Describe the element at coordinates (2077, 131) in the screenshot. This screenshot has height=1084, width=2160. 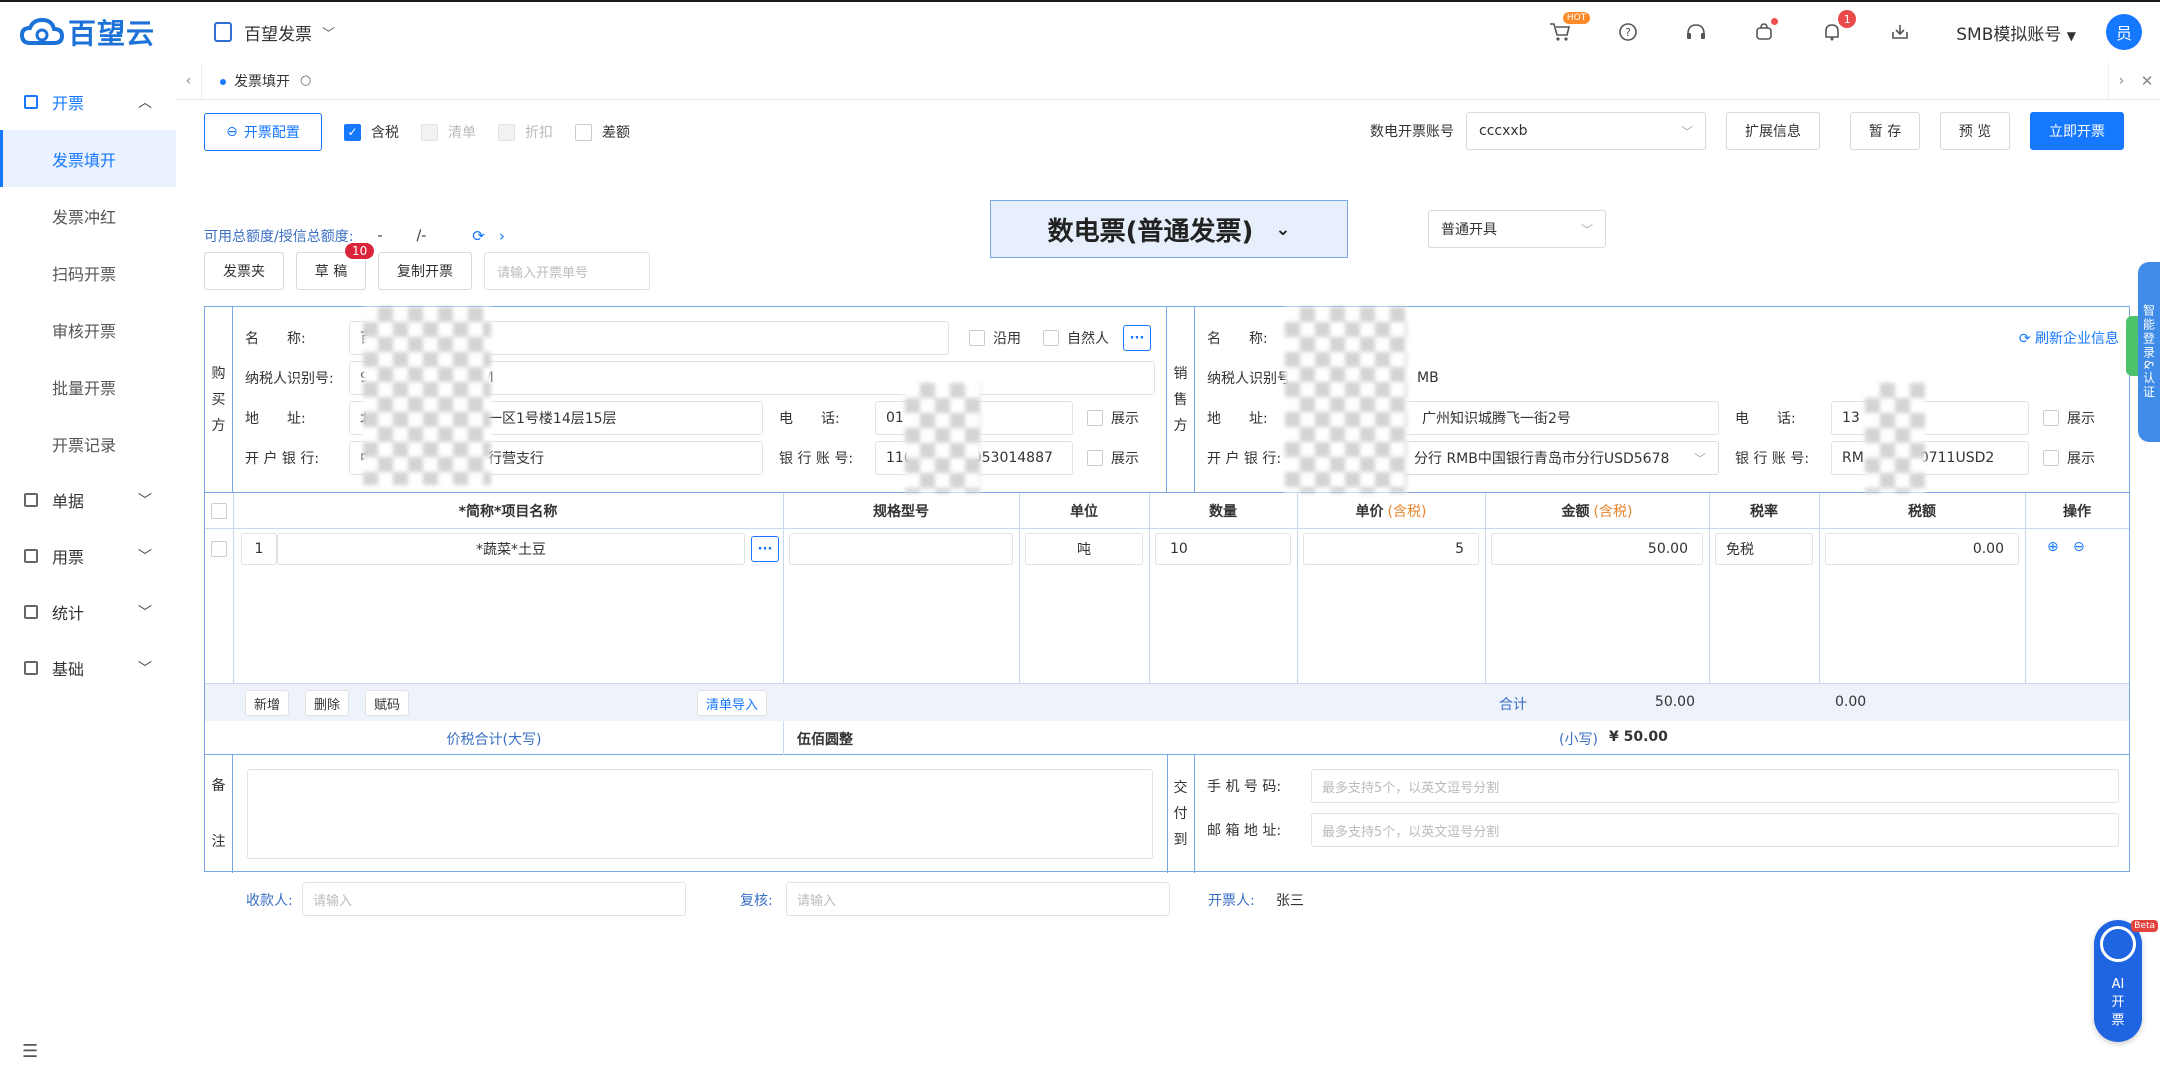
I see `issue-now-button: 立即开票` at that location.